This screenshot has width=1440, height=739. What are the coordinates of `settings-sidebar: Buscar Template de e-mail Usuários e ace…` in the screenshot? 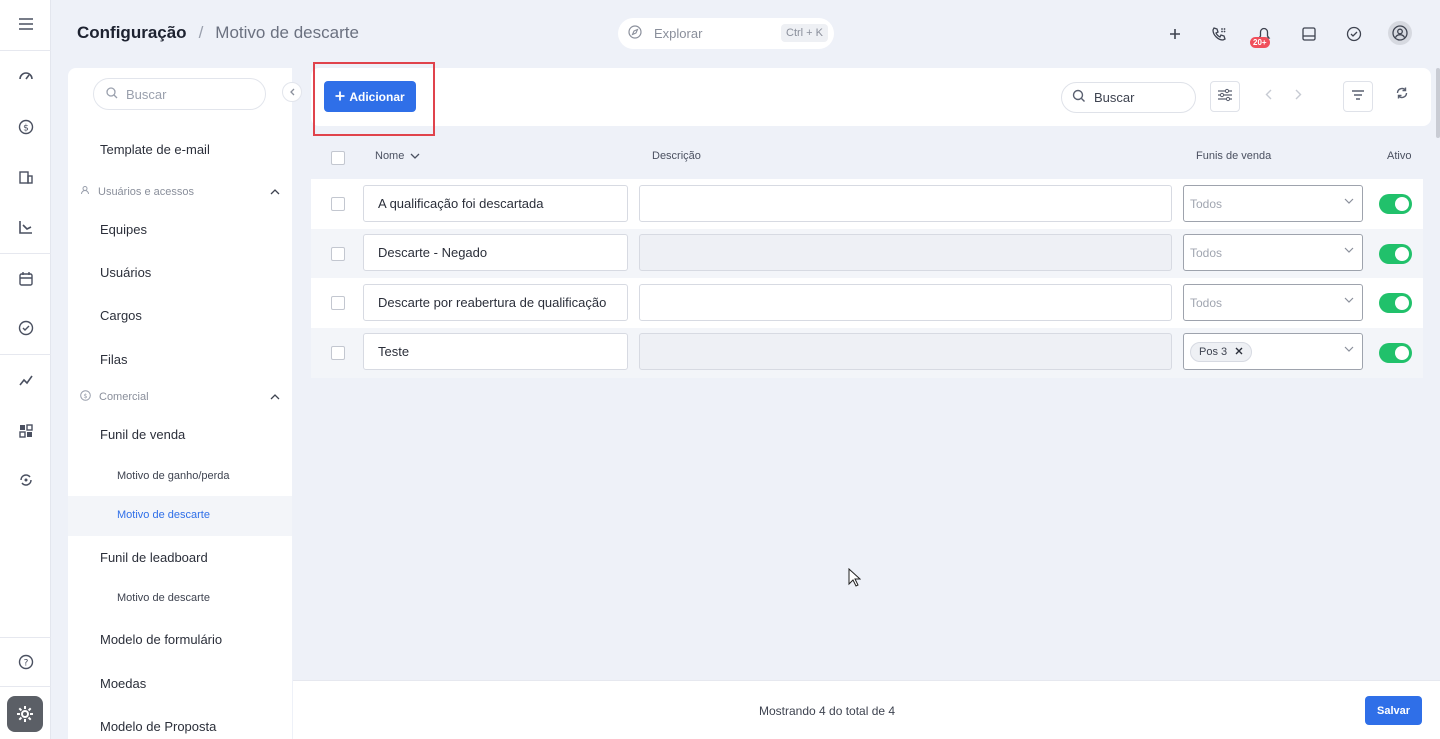 It's located at (180, 403).